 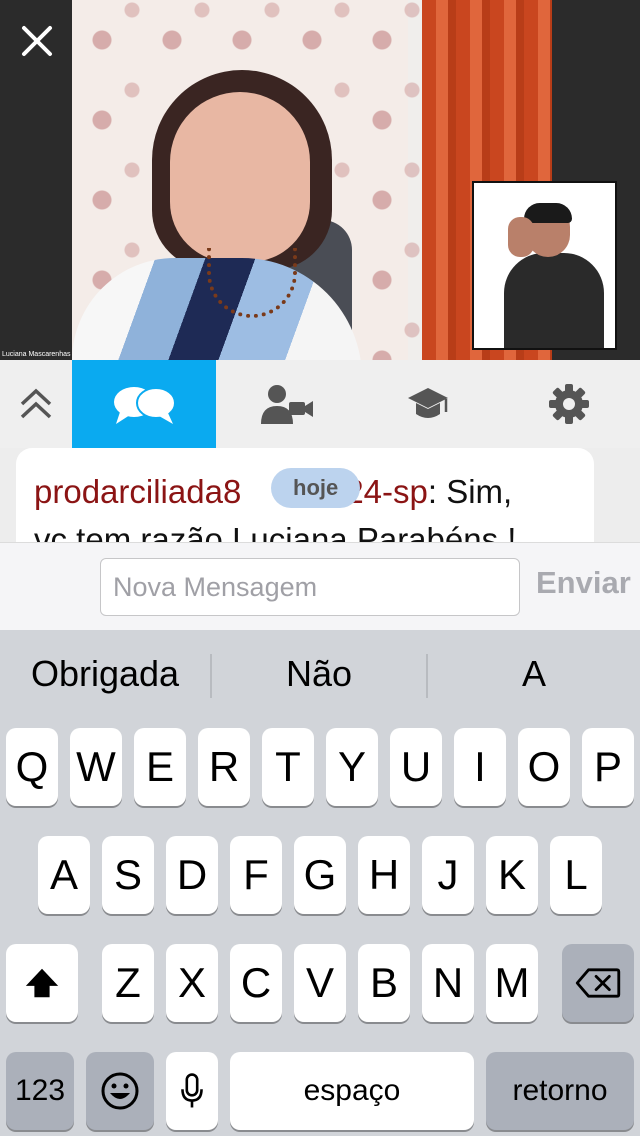 I want to click on key-y: Y, so click(x=352, y=767).